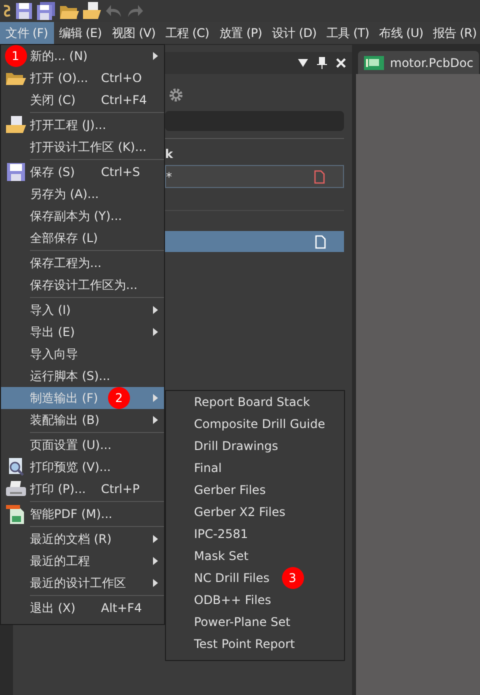  What do you see at coordinates (347, 33) in the screenshot?
I see `menu-bar-item: 工具 (T)` at bounding box center [347, 33].